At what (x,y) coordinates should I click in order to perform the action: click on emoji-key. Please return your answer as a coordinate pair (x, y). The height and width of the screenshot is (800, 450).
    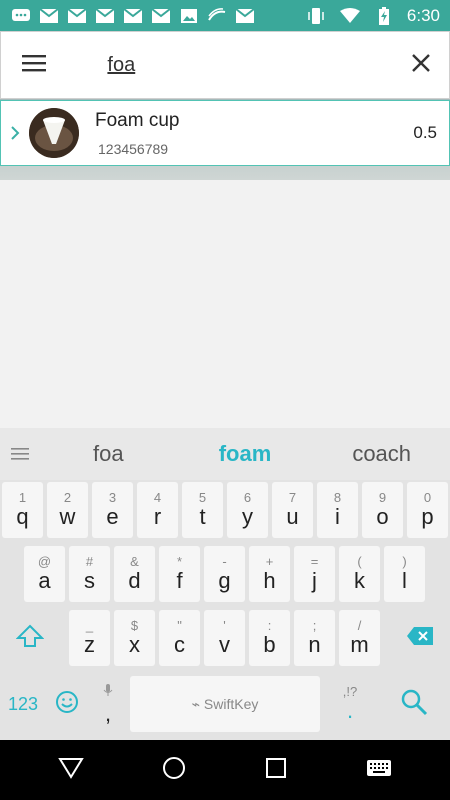
    Looking at the image, I should click on (67, 704).